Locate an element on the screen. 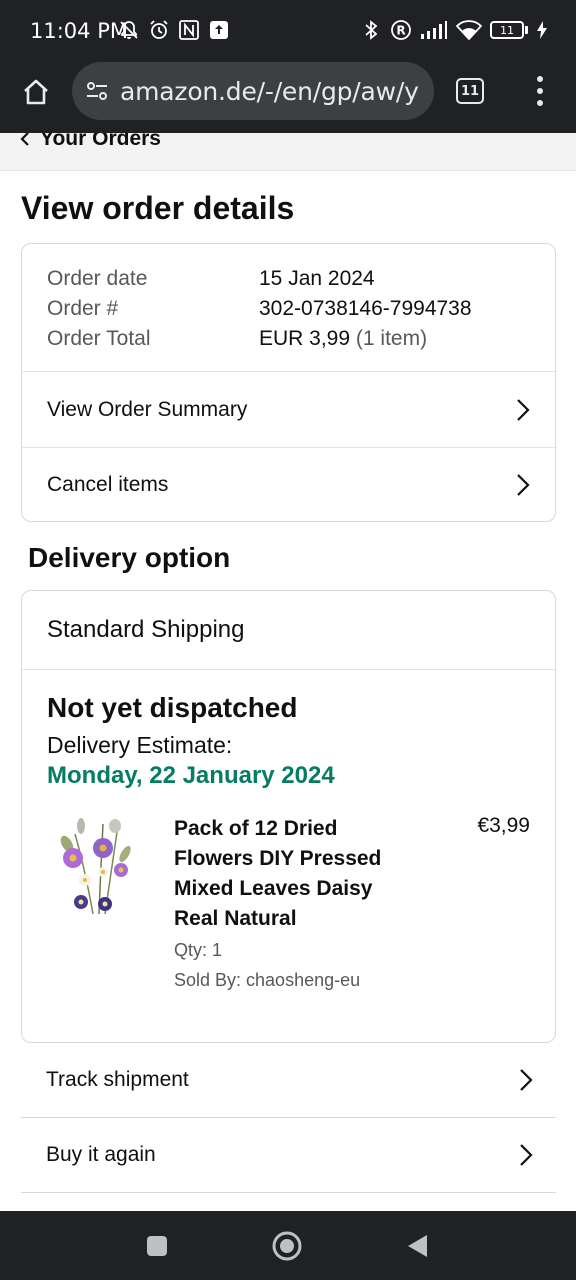 The width and height of the screenshot is (576, 1280). product-quantity: Qty: 1 is located at coordinates (198, 950).